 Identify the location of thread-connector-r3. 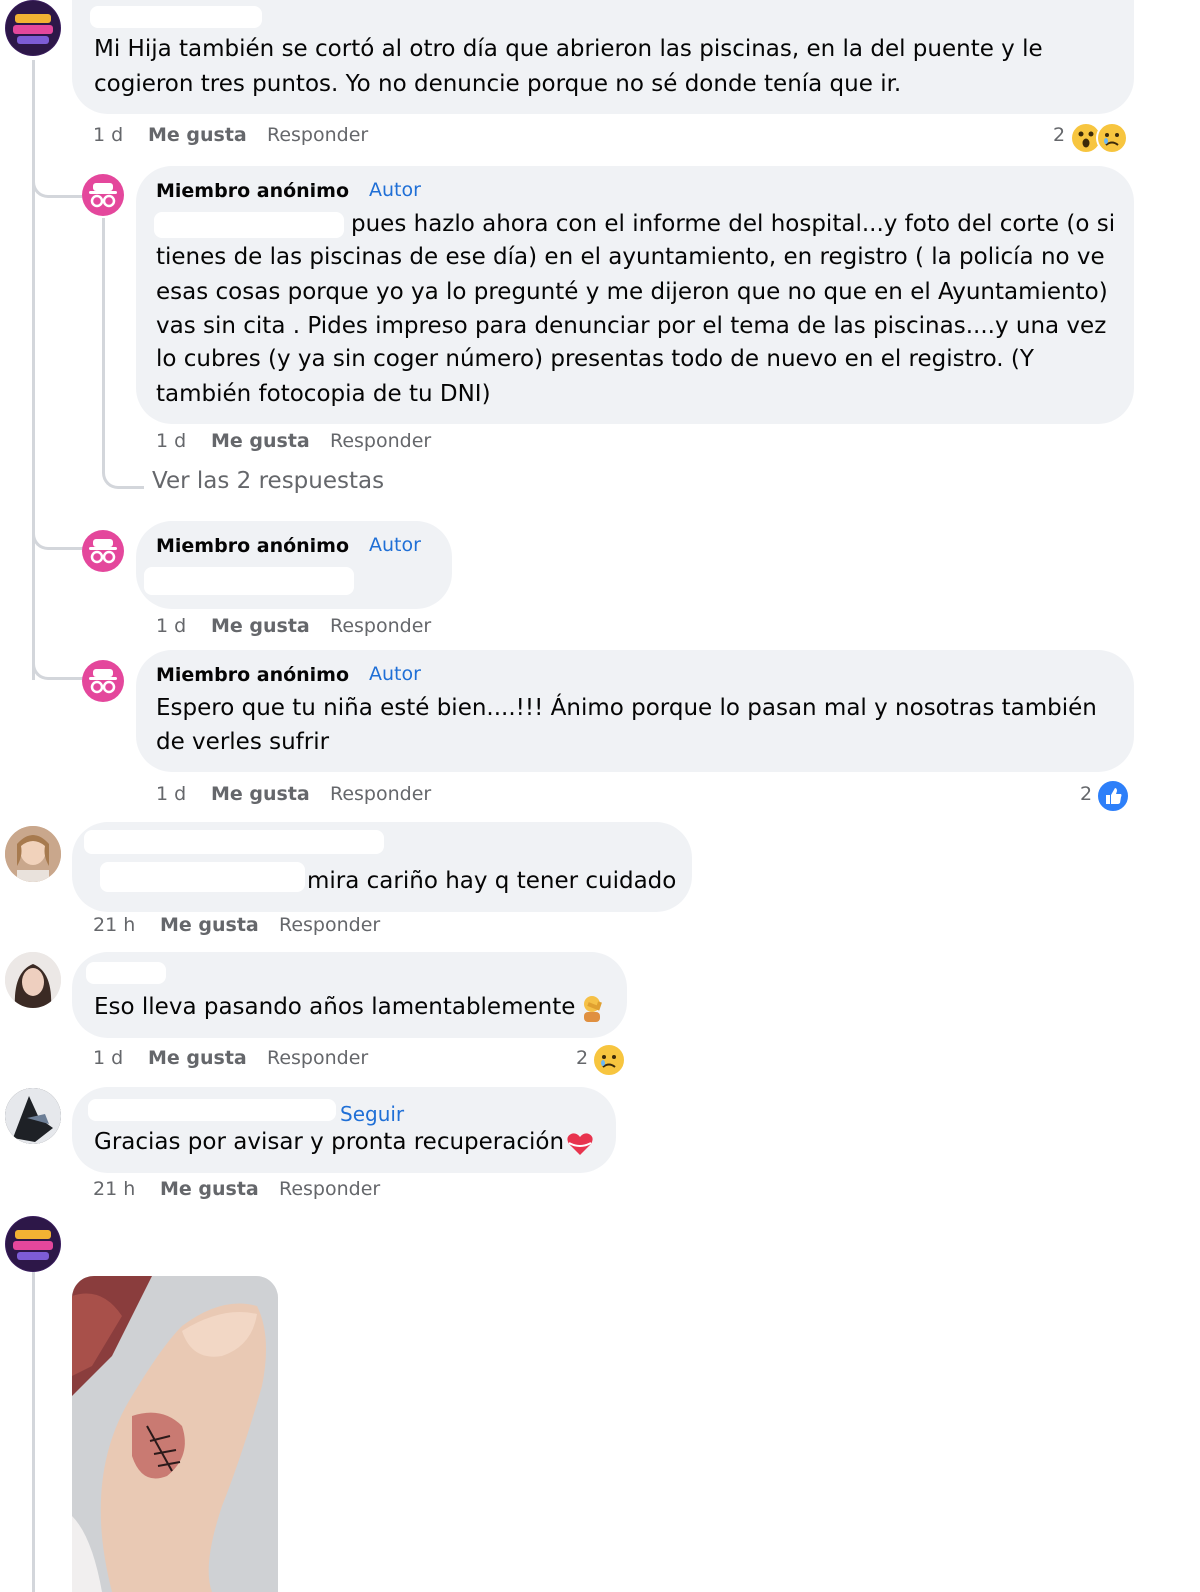
(58, 665).